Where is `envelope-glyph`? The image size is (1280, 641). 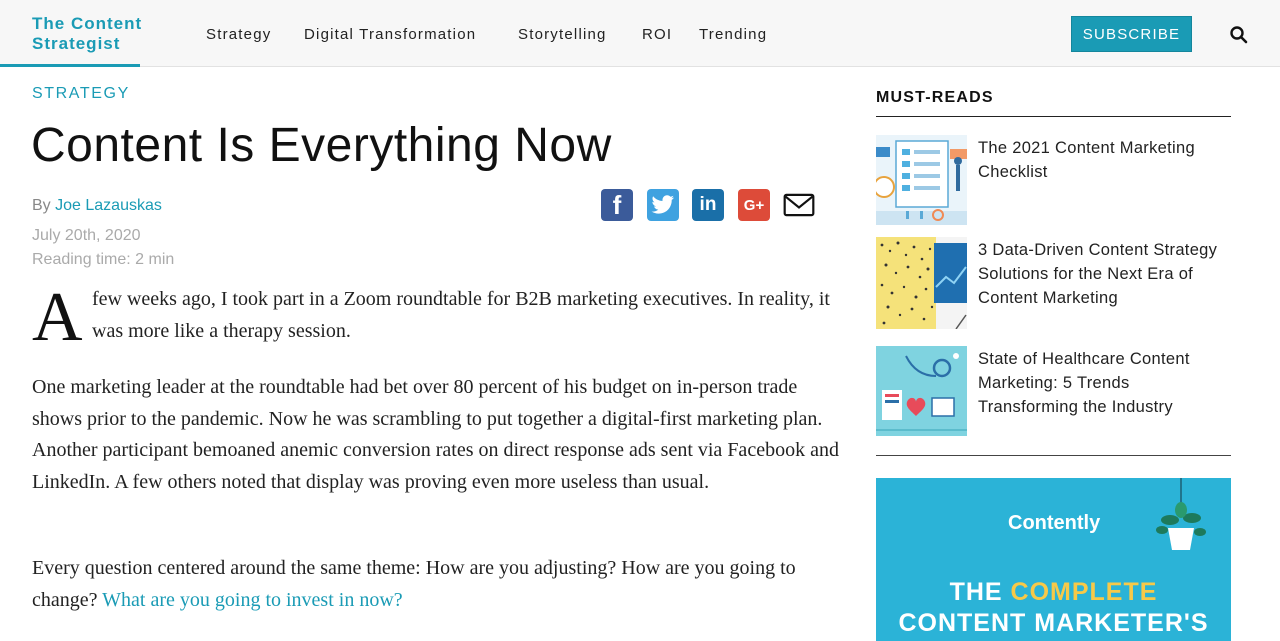
envelope-glyph is located at coordinates (799, 205).